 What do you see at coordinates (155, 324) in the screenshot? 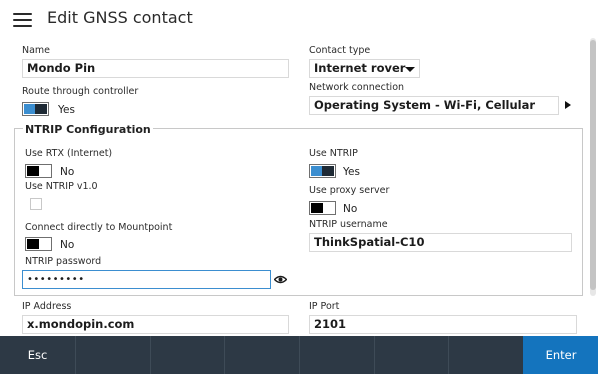
I see `ip-address-field: x.mondopin.com` at bounding box center [155, 324].